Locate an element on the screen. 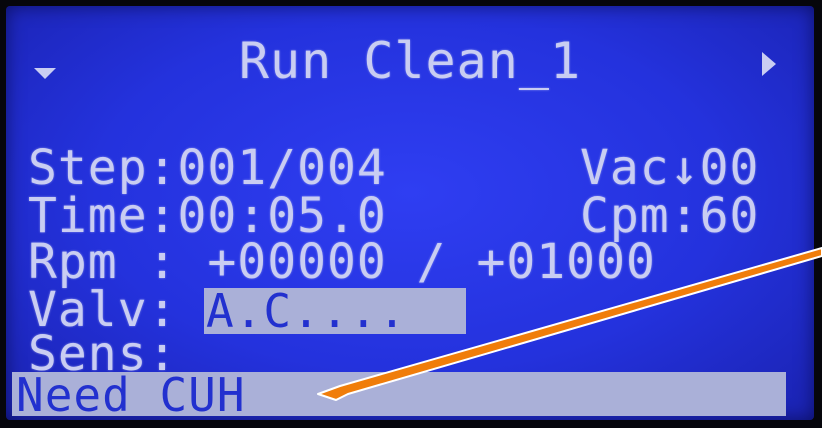 This screenshot has width=822, height=428. vac-readout: Vac↓00 is located at coordinates (670, 168).